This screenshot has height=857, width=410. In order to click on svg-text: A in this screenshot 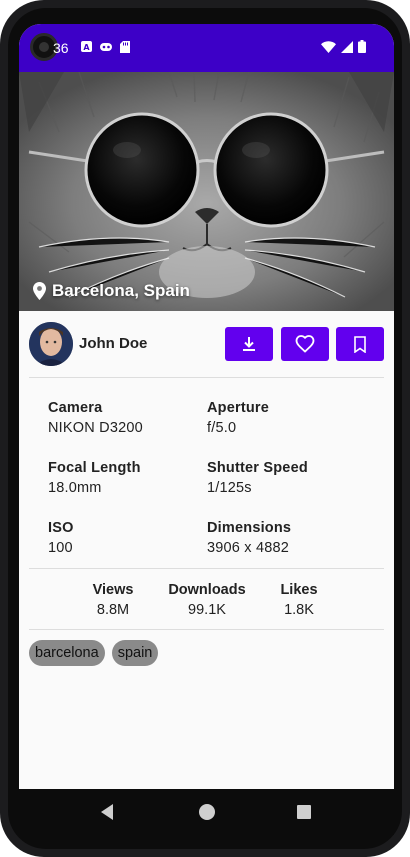, I will do `click(86, 47)`.